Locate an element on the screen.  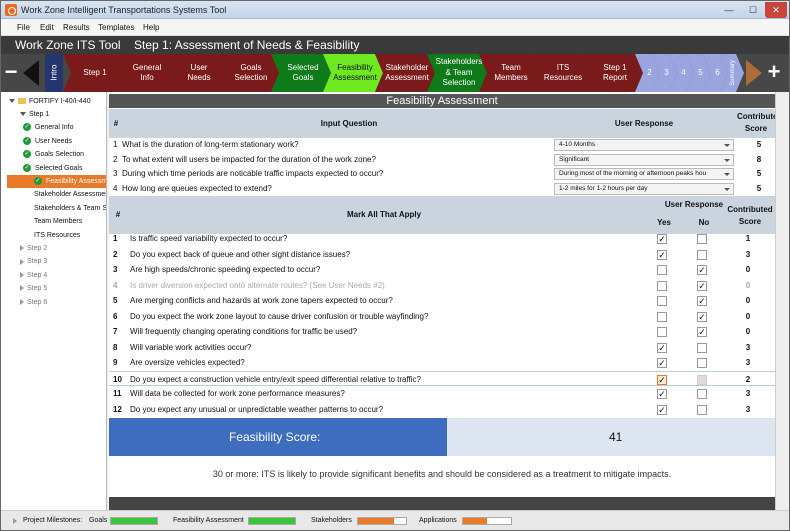
folder-icon is located at coordinates (22, 101).